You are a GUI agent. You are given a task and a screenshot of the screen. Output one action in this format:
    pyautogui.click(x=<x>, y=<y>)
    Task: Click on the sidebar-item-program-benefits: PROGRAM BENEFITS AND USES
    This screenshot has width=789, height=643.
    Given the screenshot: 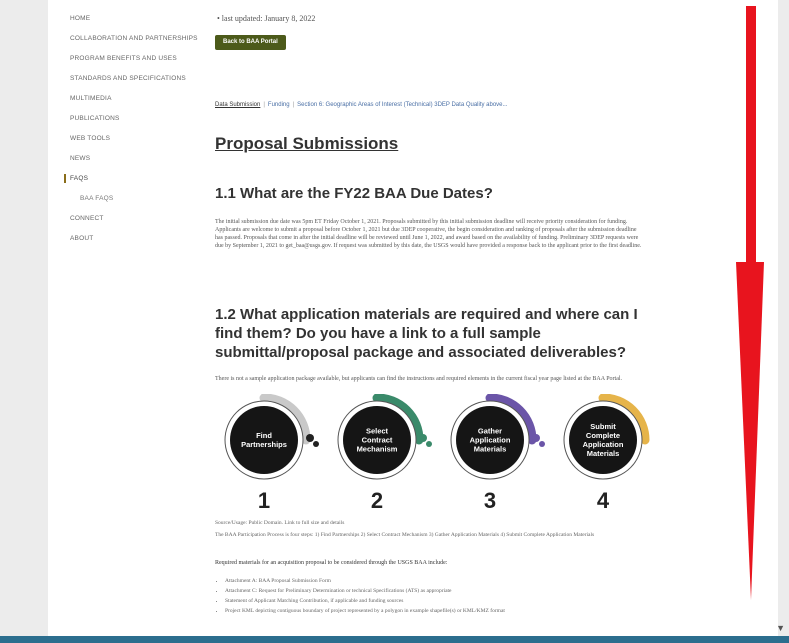 What is the action you would take?
    pyautogui.click(x=135, y=58)
    